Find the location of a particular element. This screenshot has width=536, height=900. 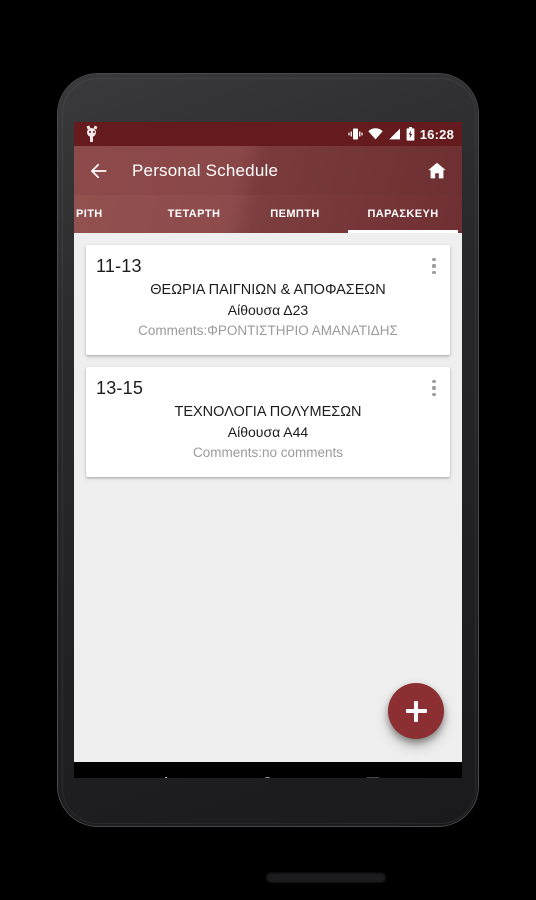

card-course-name: ΤΕΧΝΟΛΟΓΙΑ ΠΟΛΥΜΕΣΩΝ is located at coordinates (268, 411).